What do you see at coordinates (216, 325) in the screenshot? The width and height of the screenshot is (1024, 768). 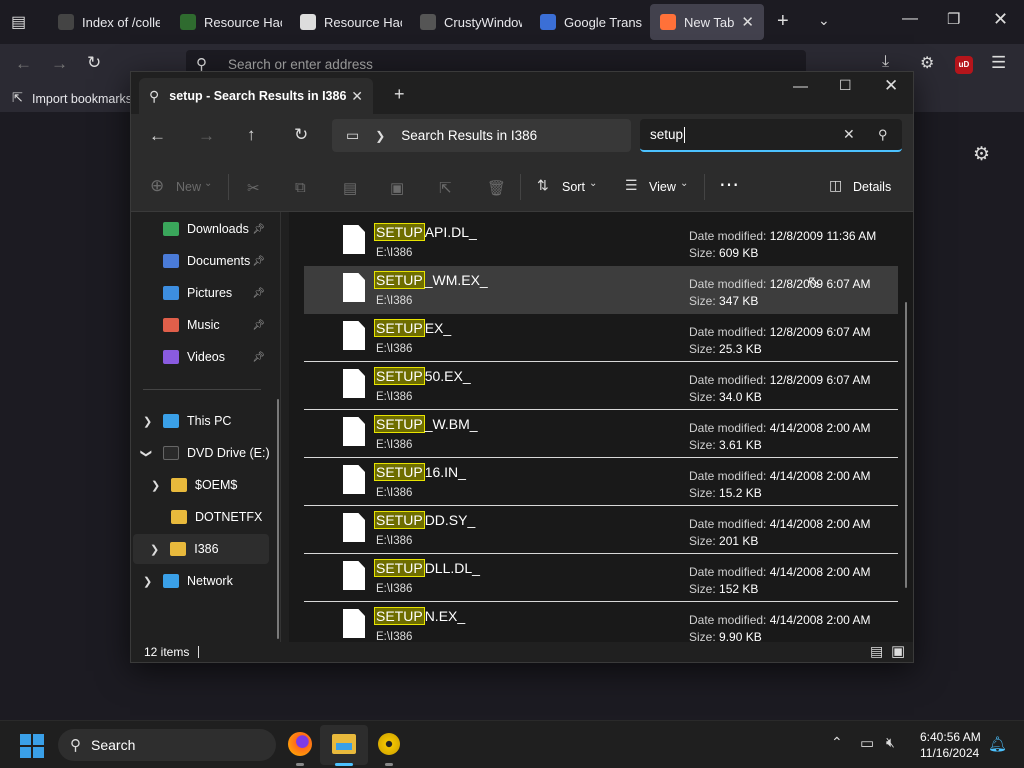 I see `sidebar-item-music: Music 📌︎` at bounding box center [216, 325].